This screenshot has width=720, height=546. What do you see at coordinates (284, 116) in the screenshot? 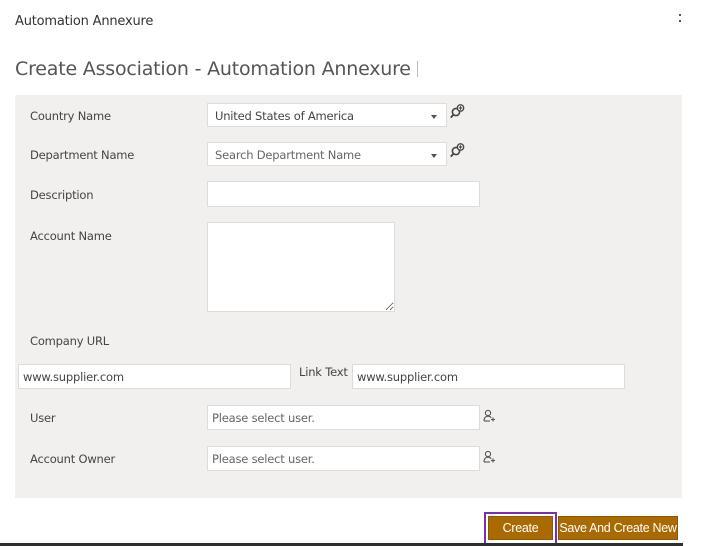
I see `country-name-value: United States of America` at bounding box center [284, 116].